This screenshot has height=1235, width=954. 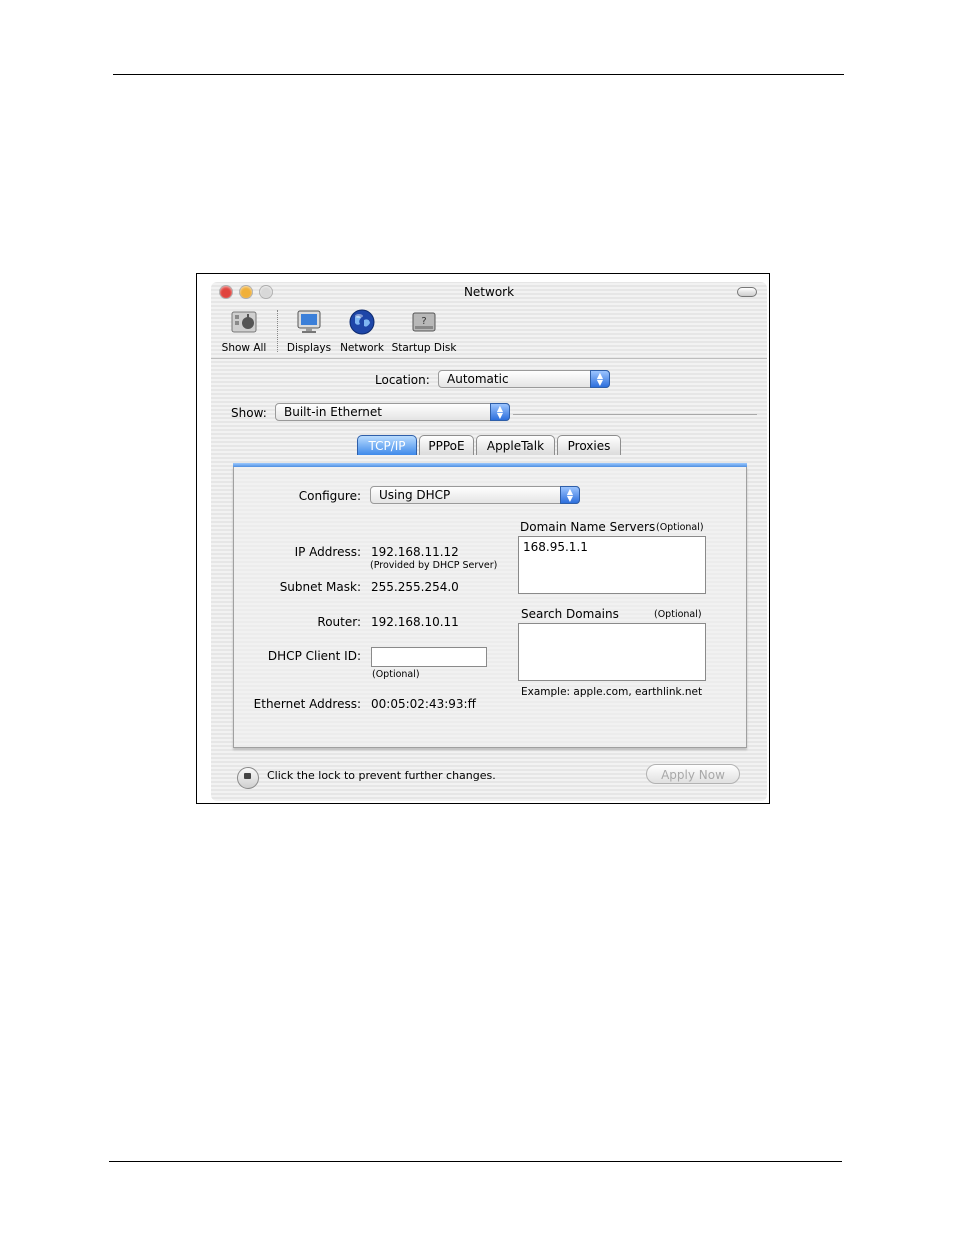 What do you see at coordinates (612, 692) in the screenshot?
I see `search-domains-example: Example: apple.com, earthlink.net` at bounding box center [612, 692].